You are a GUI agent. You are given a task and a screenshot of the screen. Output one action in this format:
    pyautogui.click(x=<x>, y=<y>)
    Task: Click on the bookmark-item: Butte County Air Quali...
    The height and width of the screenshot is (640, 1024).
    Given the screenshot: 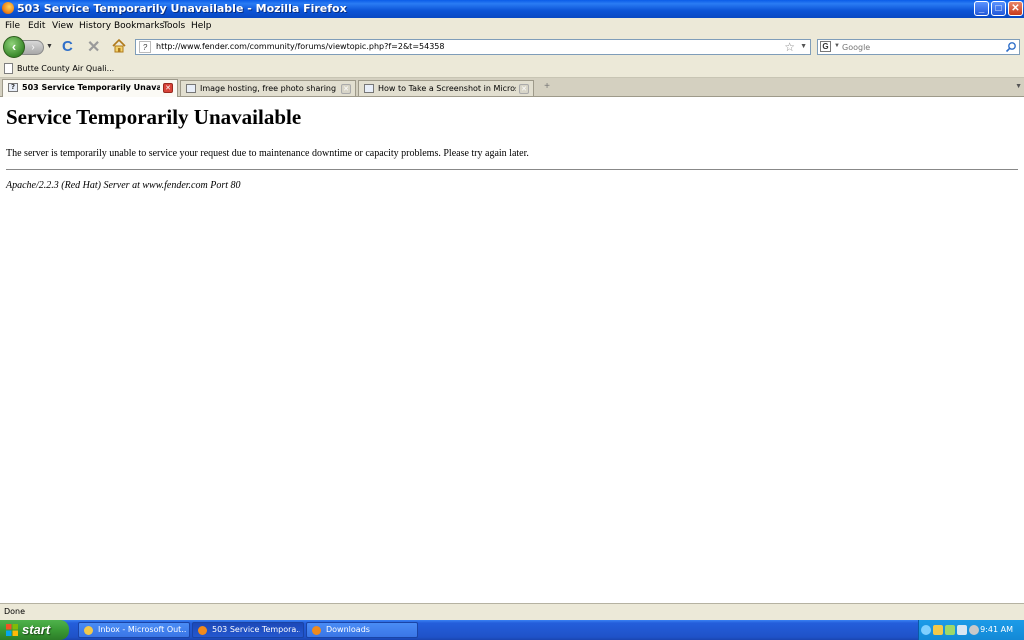 What is the action you would take?
    pyautogui.click(x=65, y=68)
    